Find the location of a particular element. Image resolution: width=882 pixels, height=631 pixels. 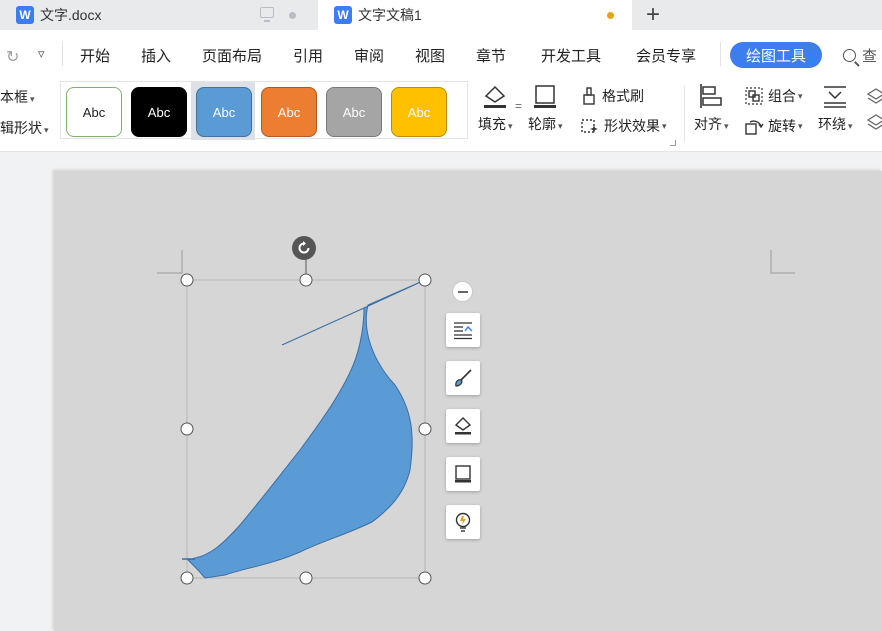

shape-style-button is located at coordinates (463, 378).